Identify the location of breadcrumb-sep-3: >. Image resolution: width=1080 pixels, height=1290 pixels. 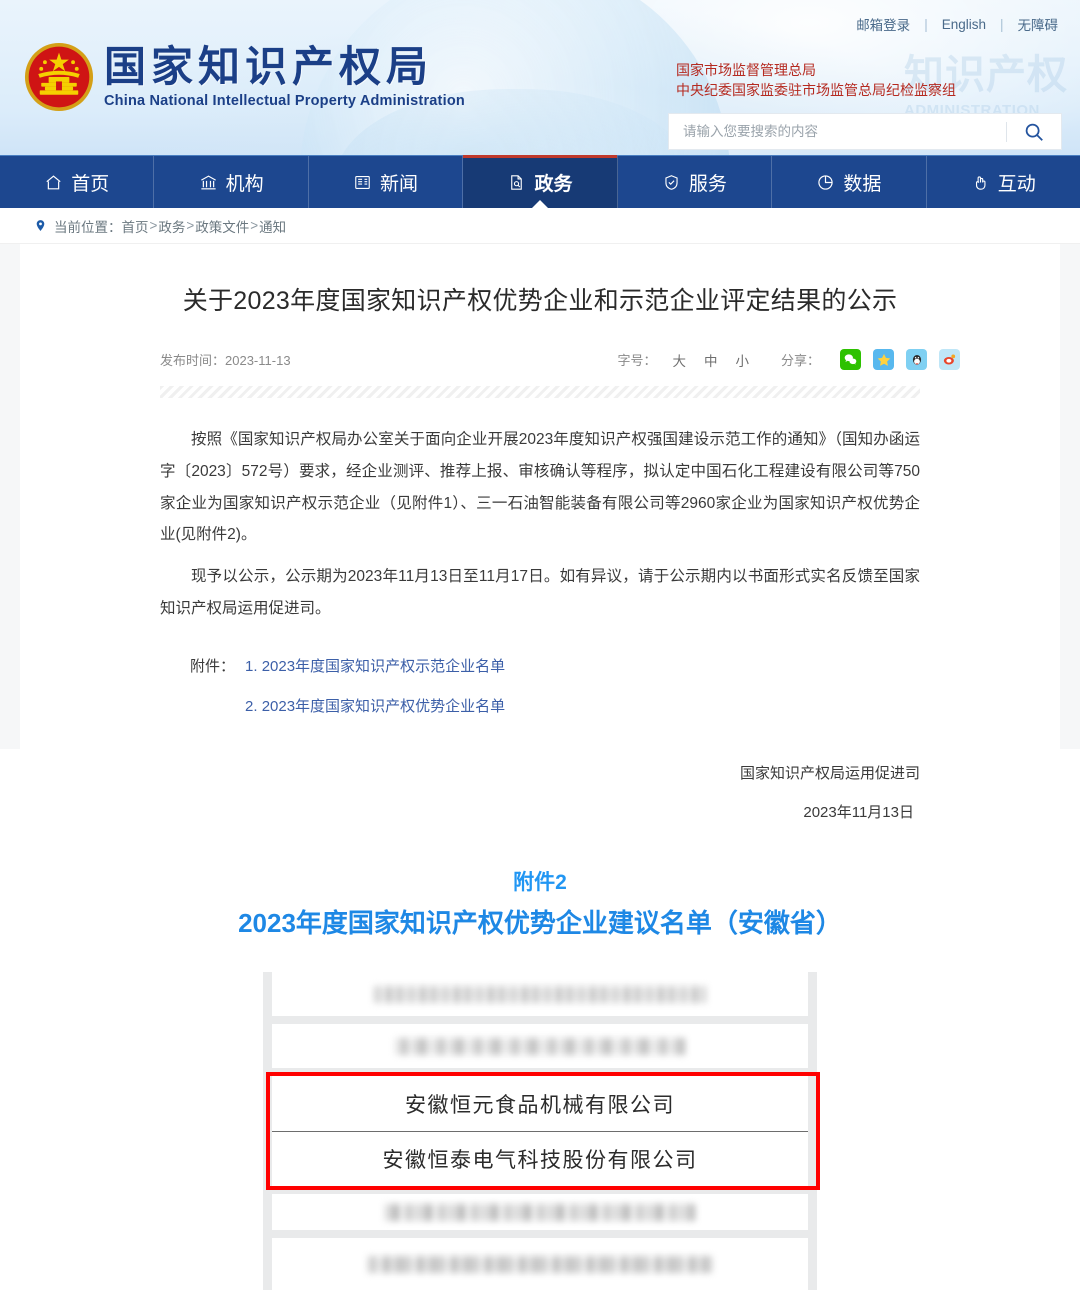
(254, 225).